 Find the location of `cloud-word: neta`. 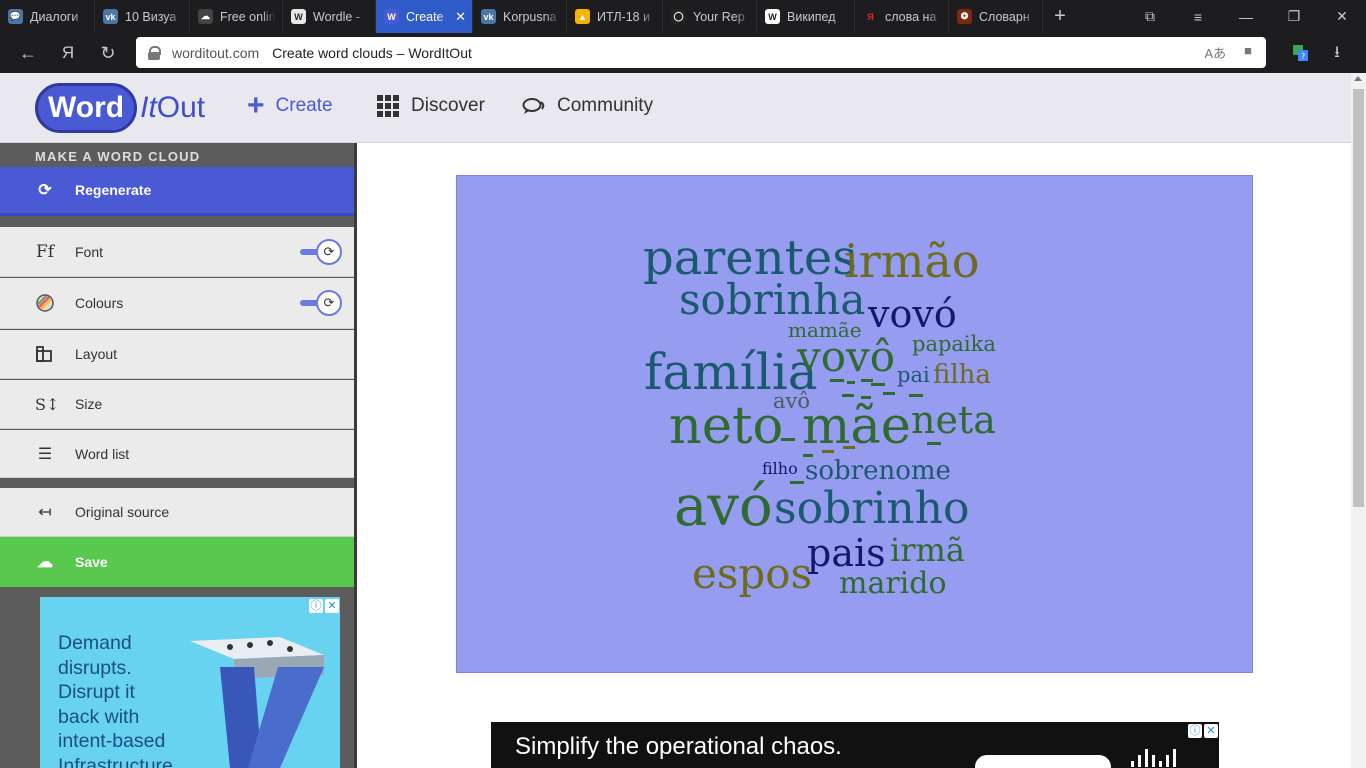

cloud-word: neta is located at coordinates (953, 420).